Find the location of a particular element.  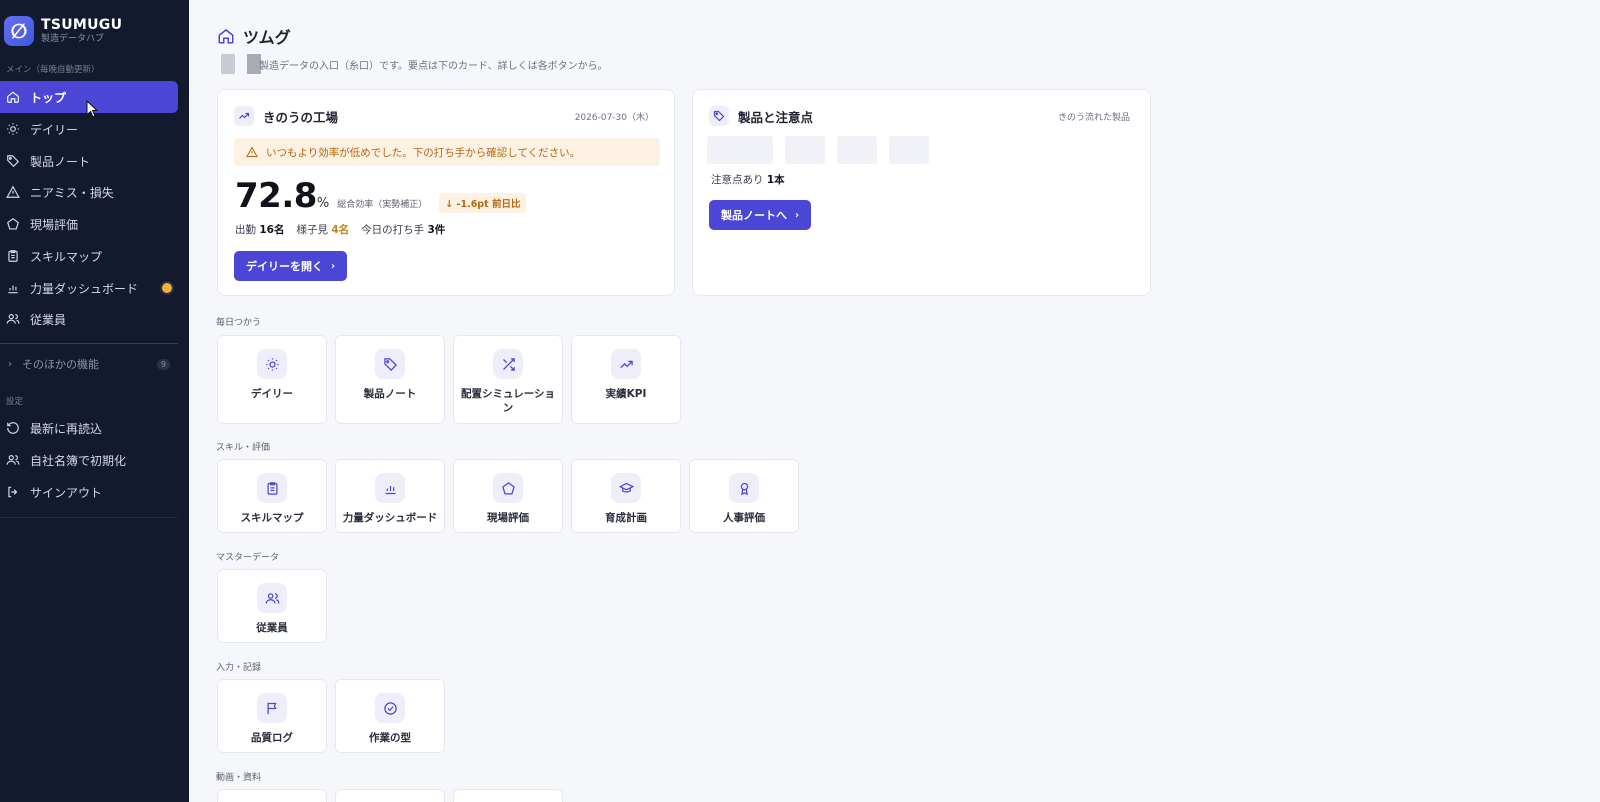

tile-label: 製品ノート is located at coordinates (390, 394).